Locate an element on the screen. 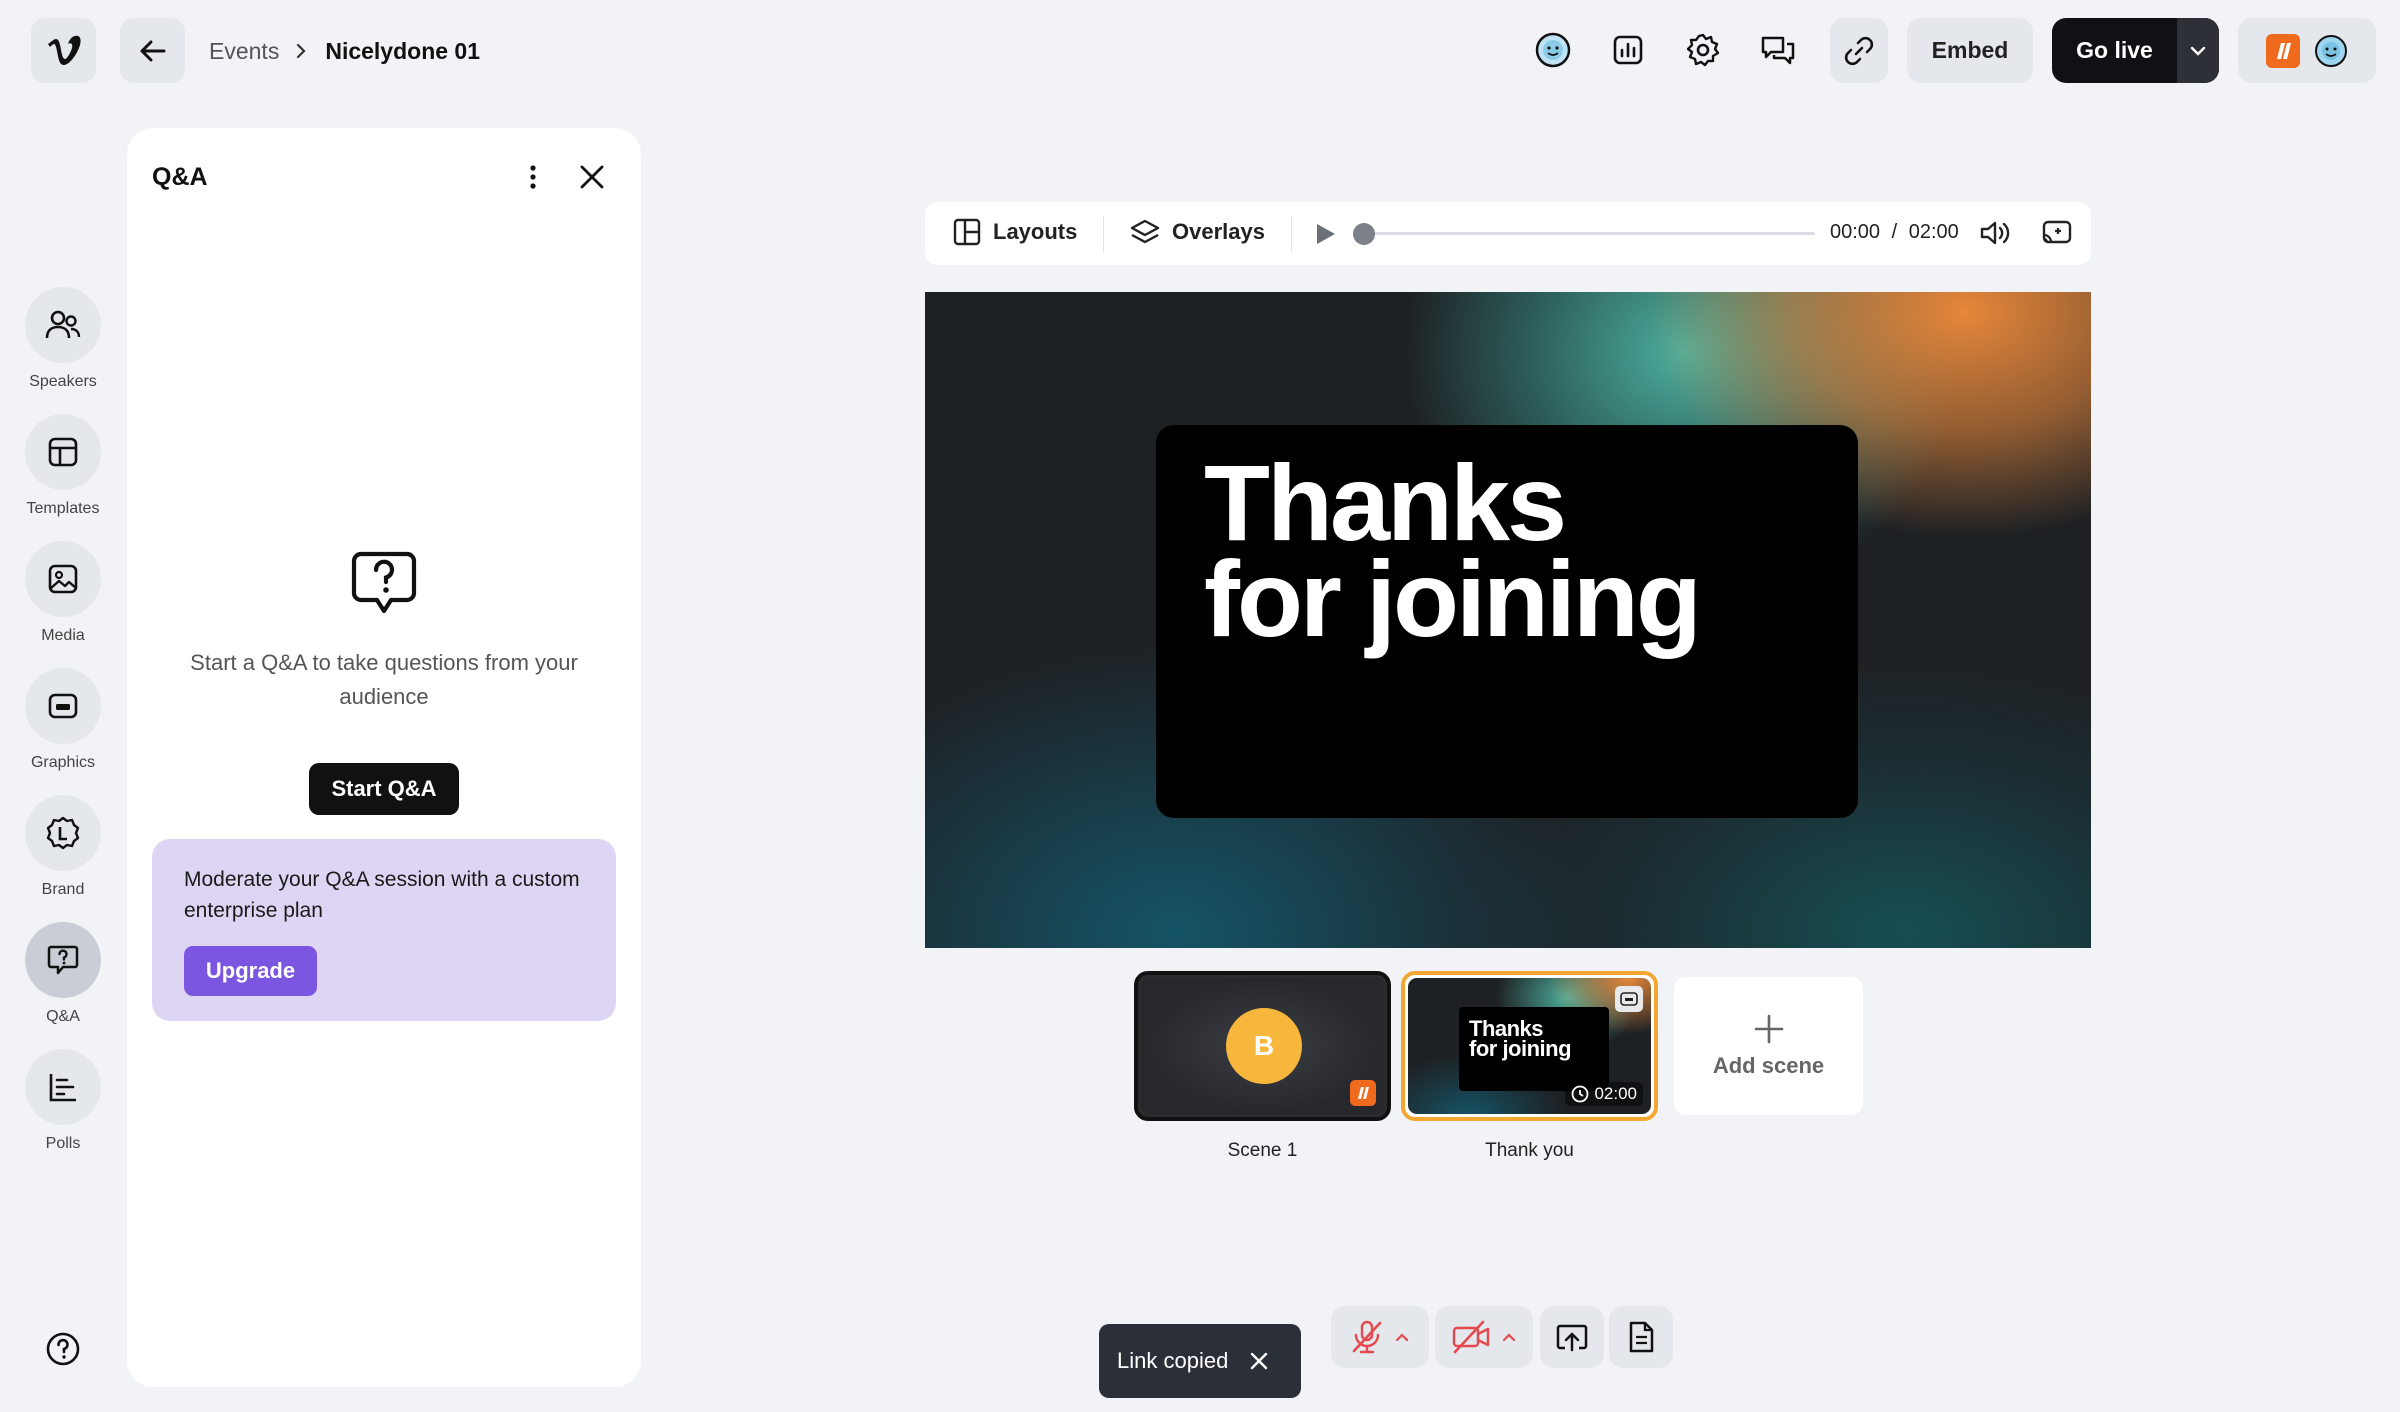  scene-thumbnail-1: B is located at coordinates (1262, 1046).